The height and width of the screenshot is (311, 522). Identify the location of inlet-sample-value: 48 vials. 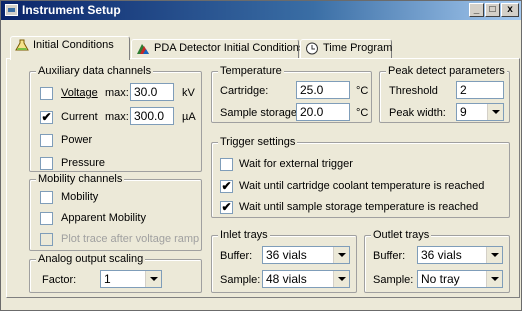
(286, 279).